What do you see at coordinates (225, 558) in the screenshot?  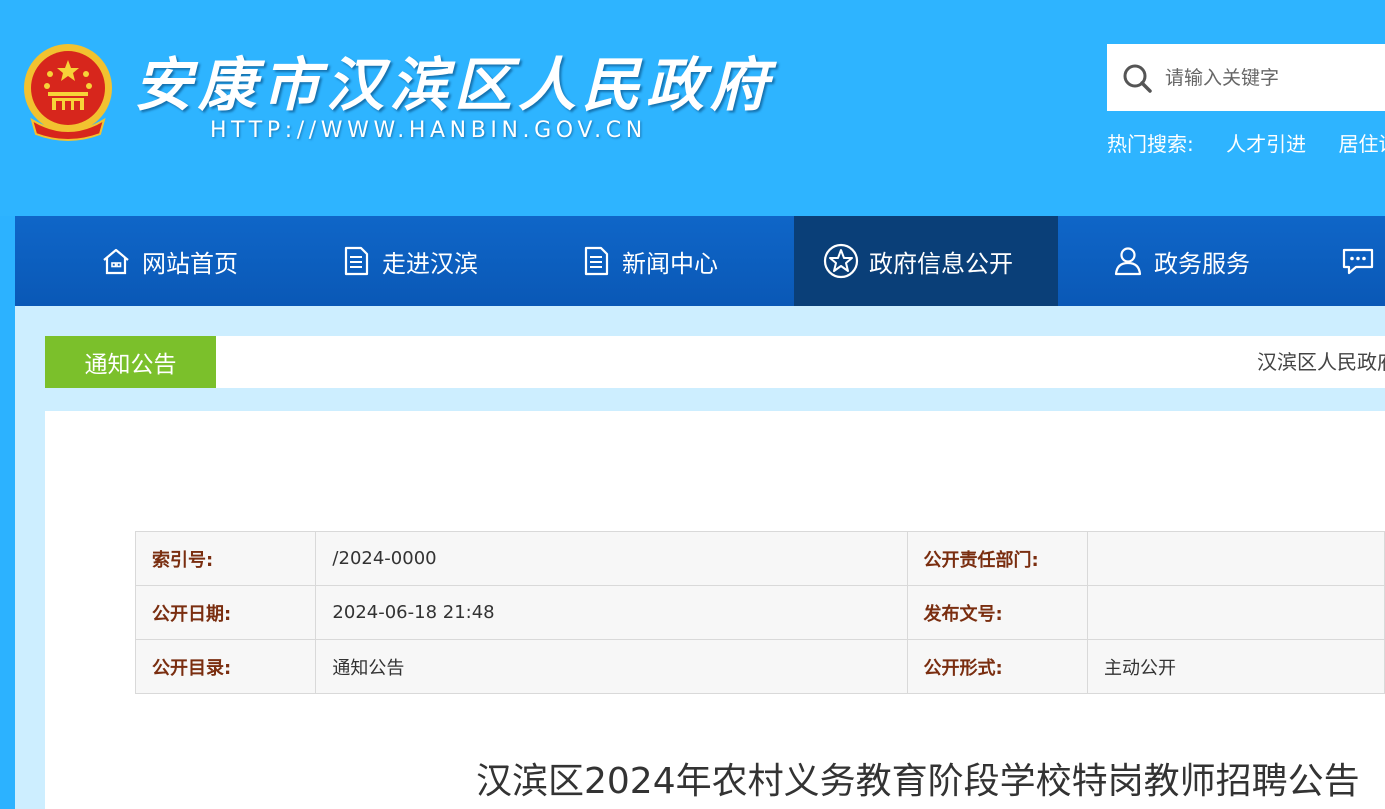 I see `meta-key-index: 索引号:` at bounding box center [225, 558].